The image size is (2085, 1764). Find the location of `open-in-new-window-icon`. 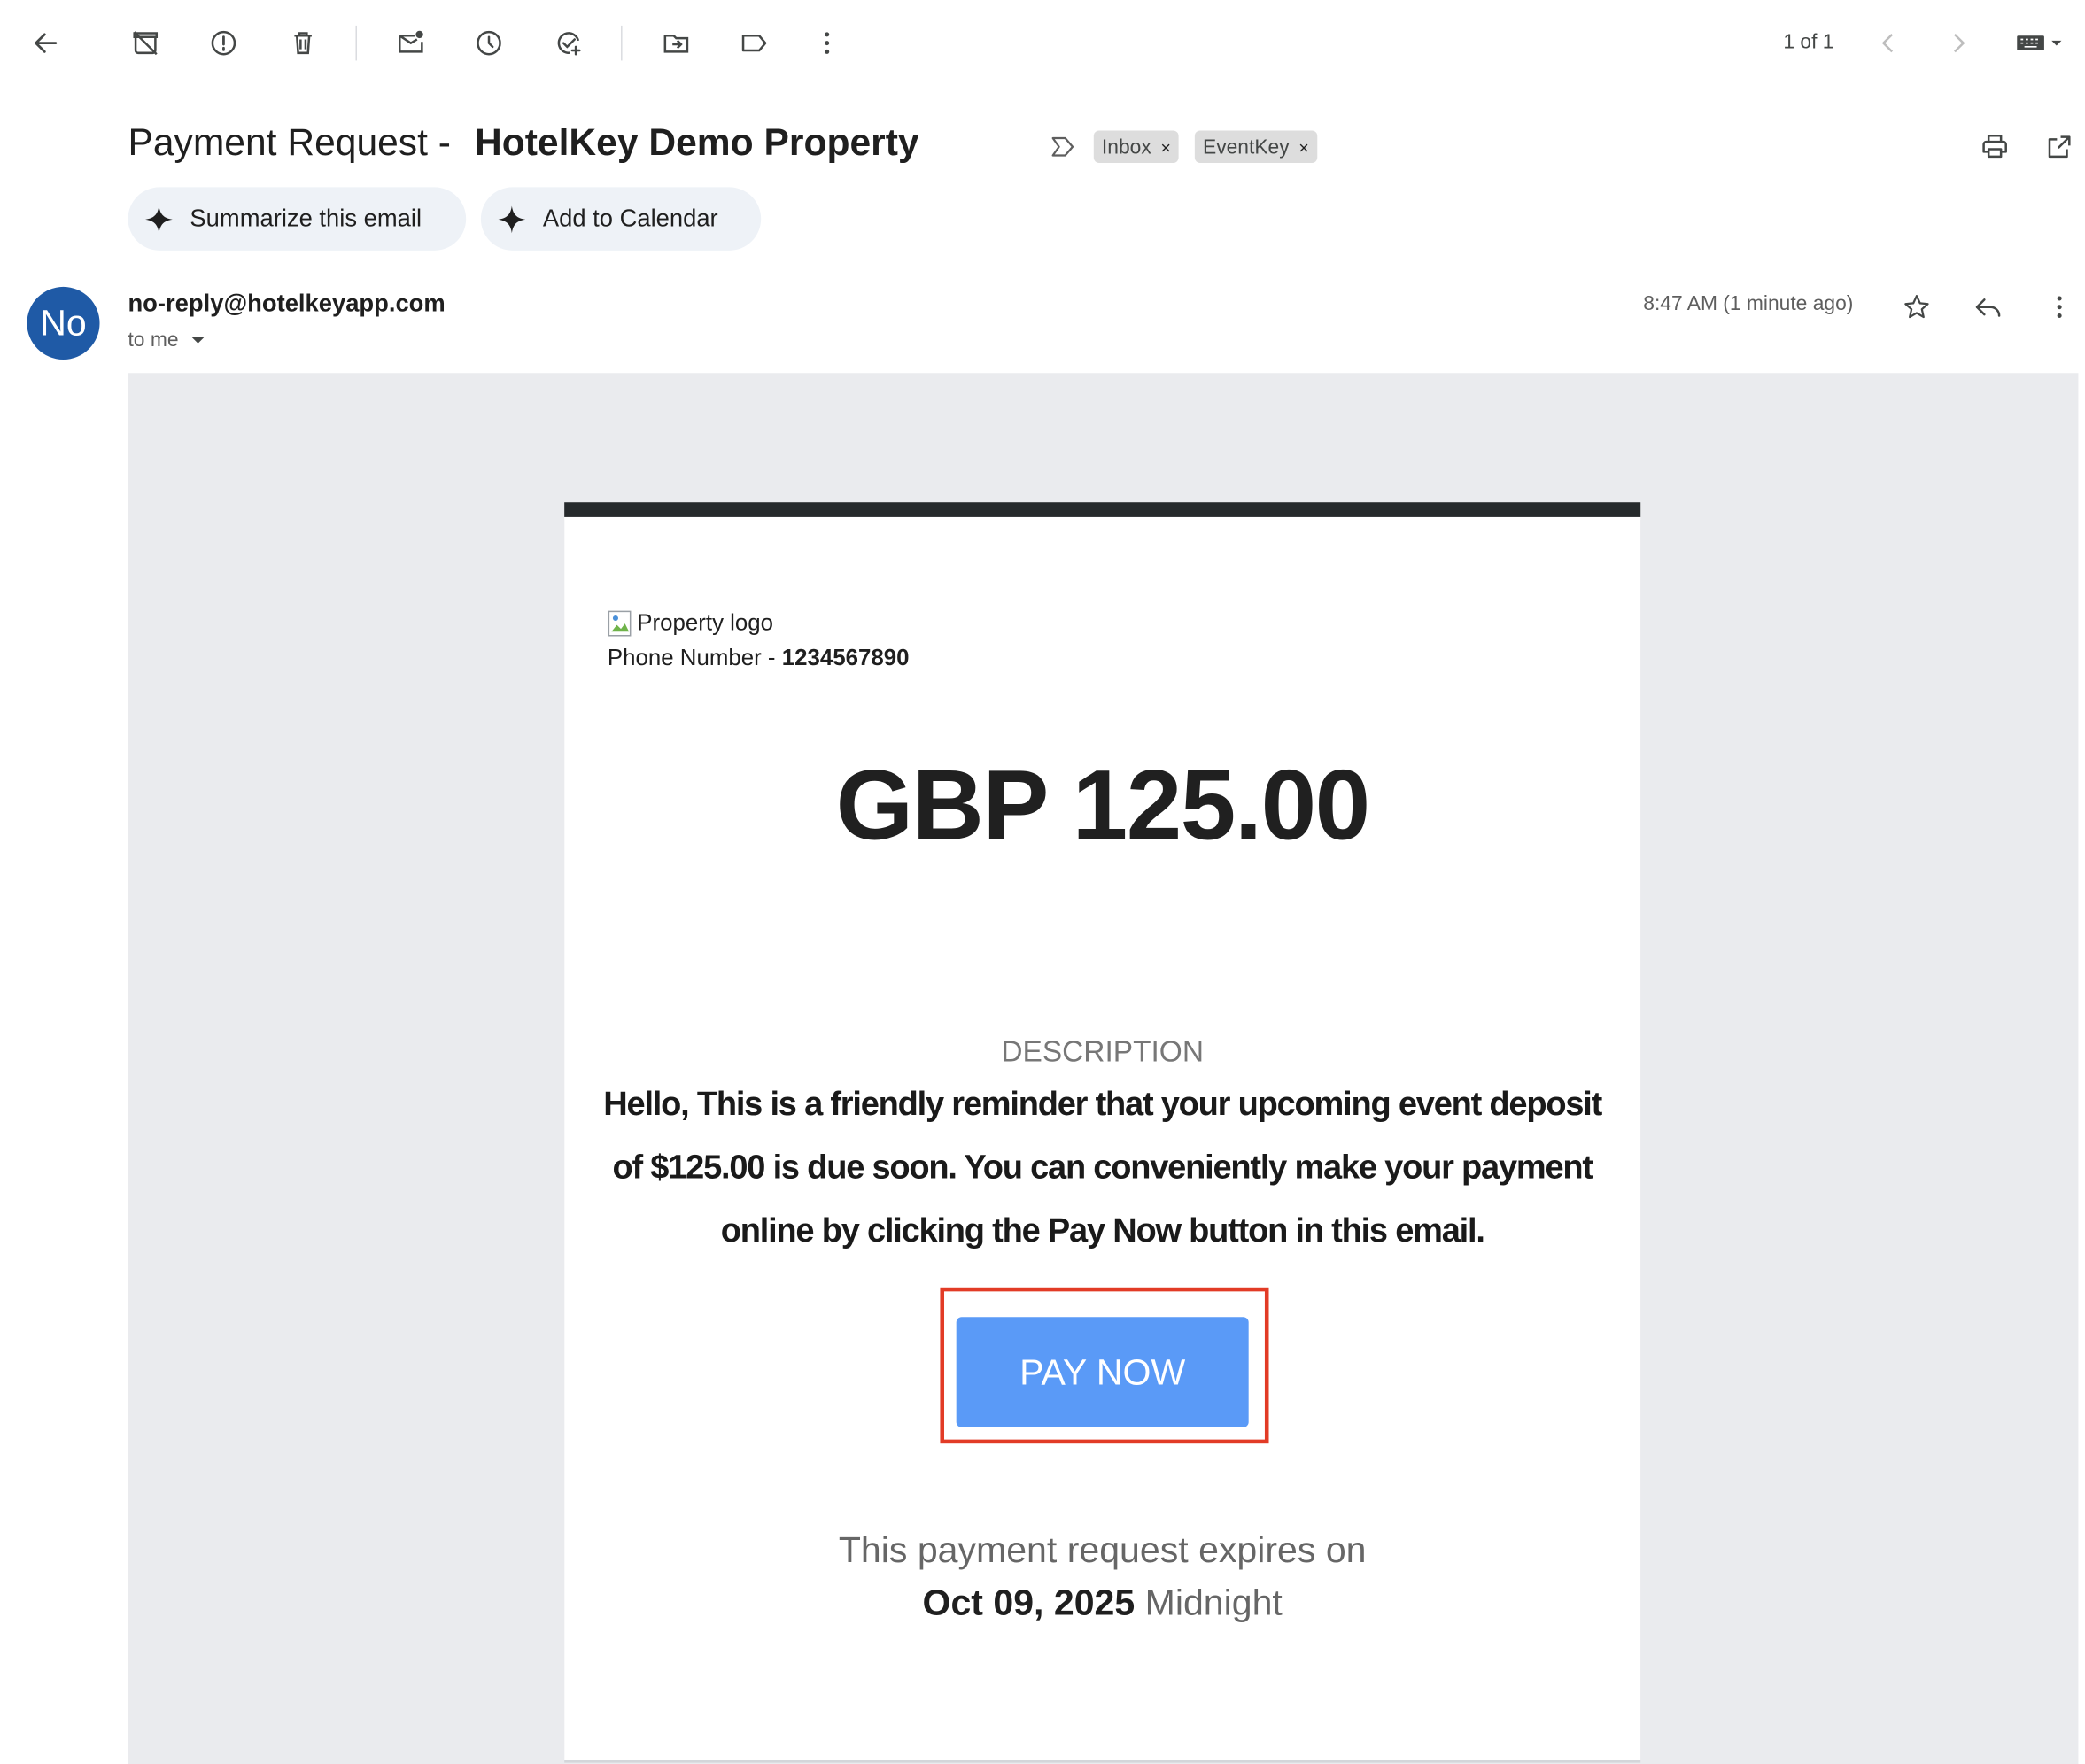

open-in-new-window-icon is located at coordinates (2059, 147).